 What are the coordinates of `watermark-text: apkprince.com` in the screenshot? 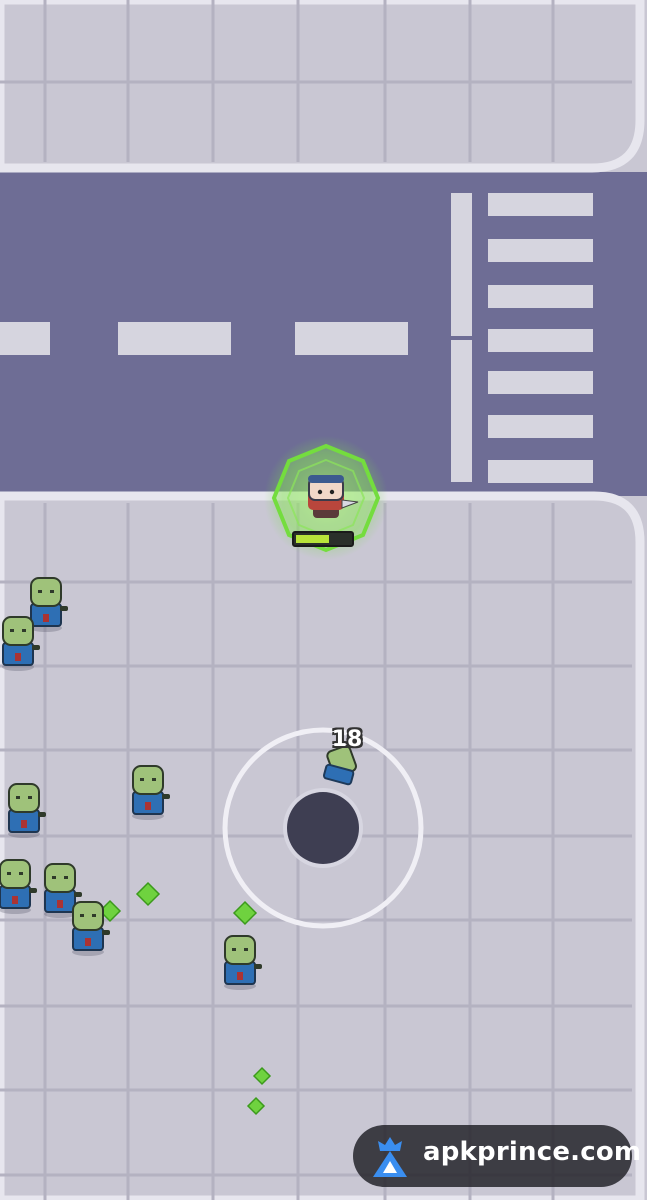 It's located at (532, 1152).